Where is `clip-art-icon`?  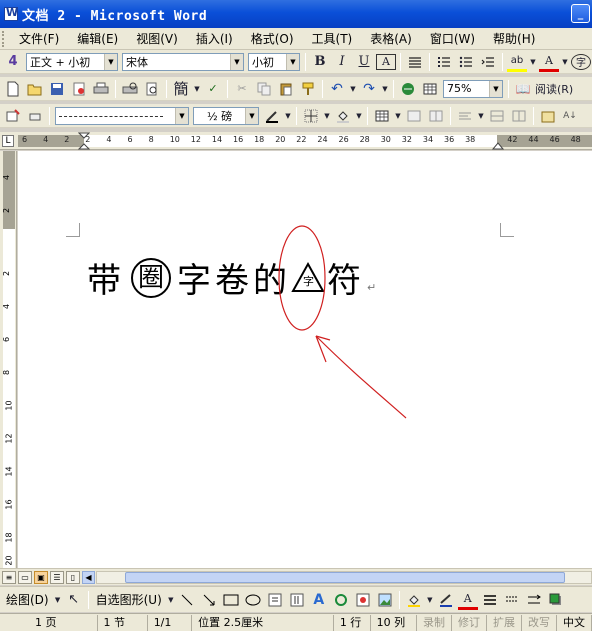 clip-art-icon is located at coordinates (363, 600).